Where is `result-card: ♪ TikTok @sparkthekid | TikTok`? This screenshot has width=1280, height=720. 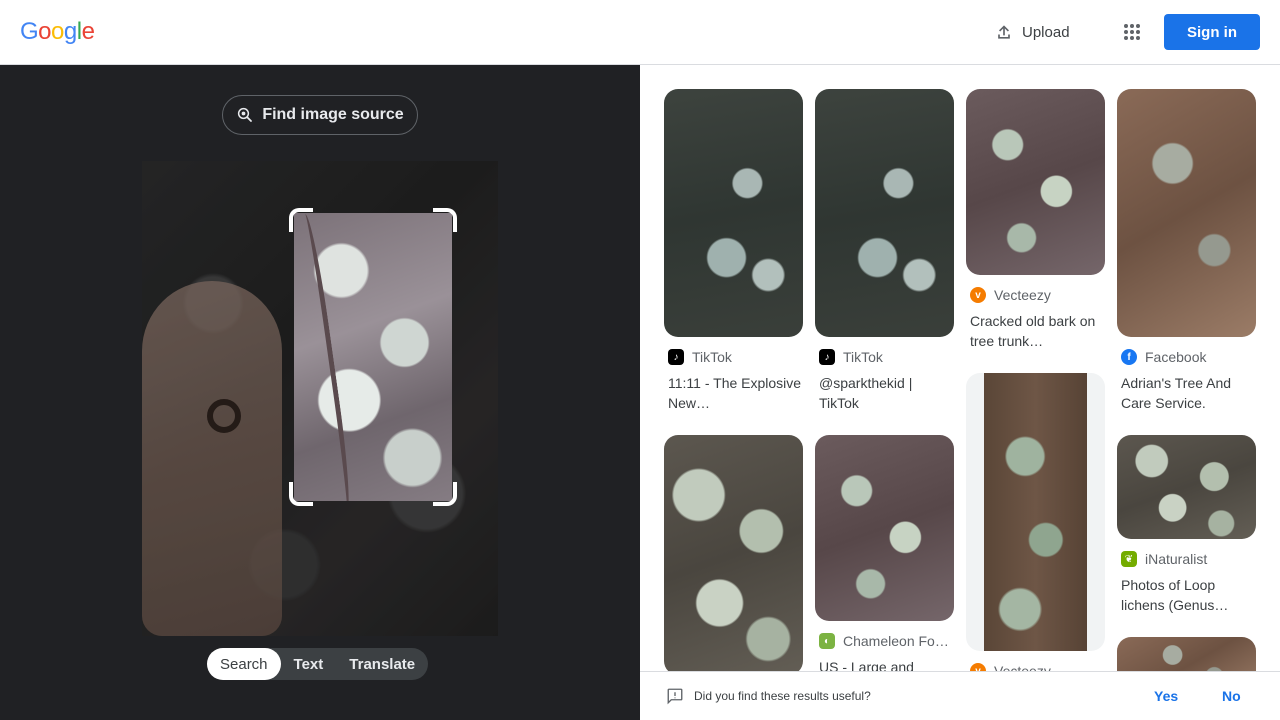 result-card: ♪ TikTok @sparkthekid | TikTok is located at coordinates (884, 251).